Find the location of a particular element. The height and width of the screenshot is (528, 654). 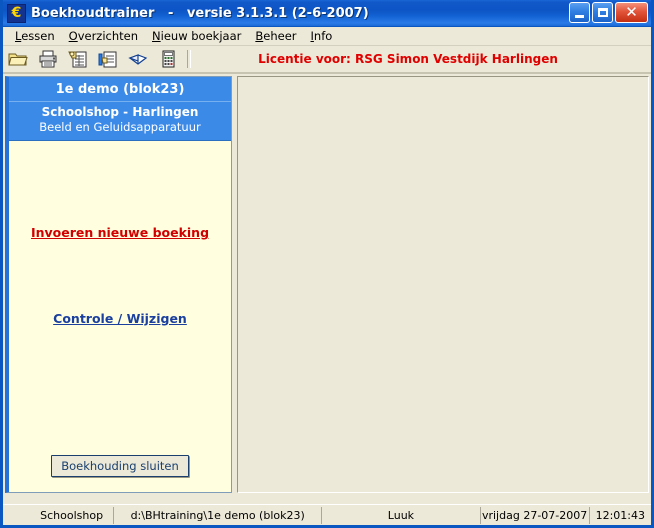

document-edit-button is located at coordinates (108, 59).